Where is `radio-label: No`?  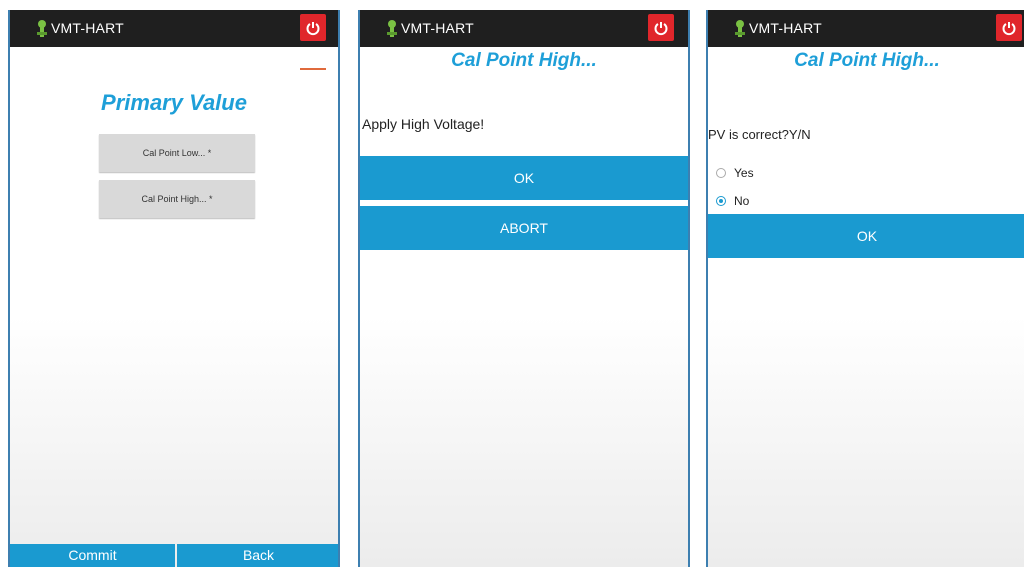 radio-label: No is located at coordinates (742, 201).